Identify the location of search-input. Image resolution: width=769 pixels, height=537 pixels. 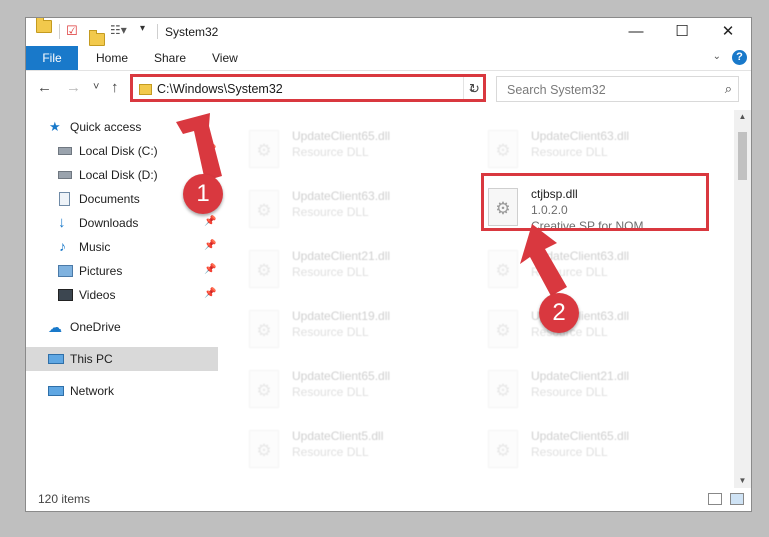
(607, 90).